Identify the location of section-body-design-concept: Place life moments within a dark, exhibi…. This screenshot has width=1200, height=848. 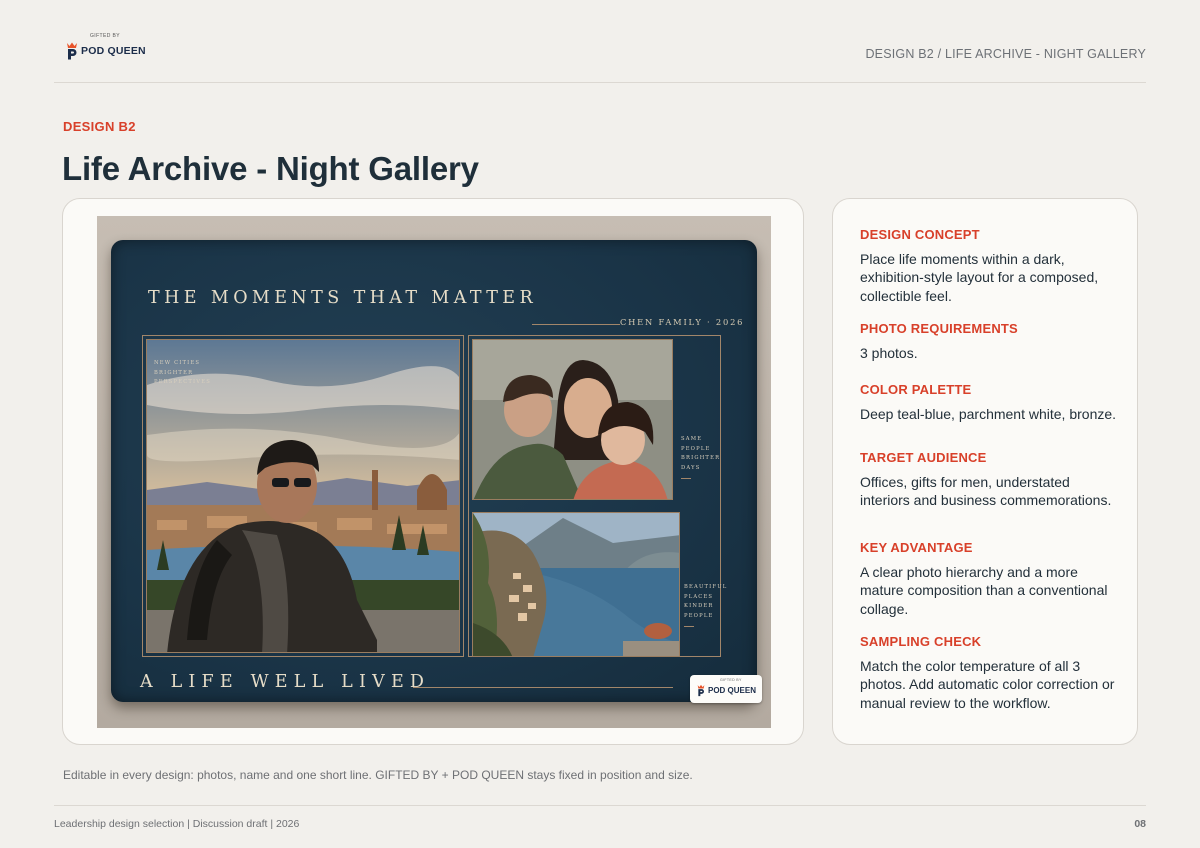
(979, 277).